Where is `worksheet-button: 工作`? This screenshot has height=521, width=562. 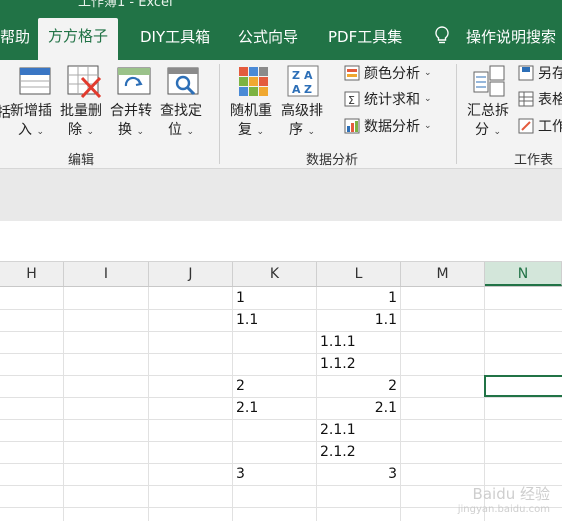
worksheet-button: 工作 is located at coordinates (540, 126).